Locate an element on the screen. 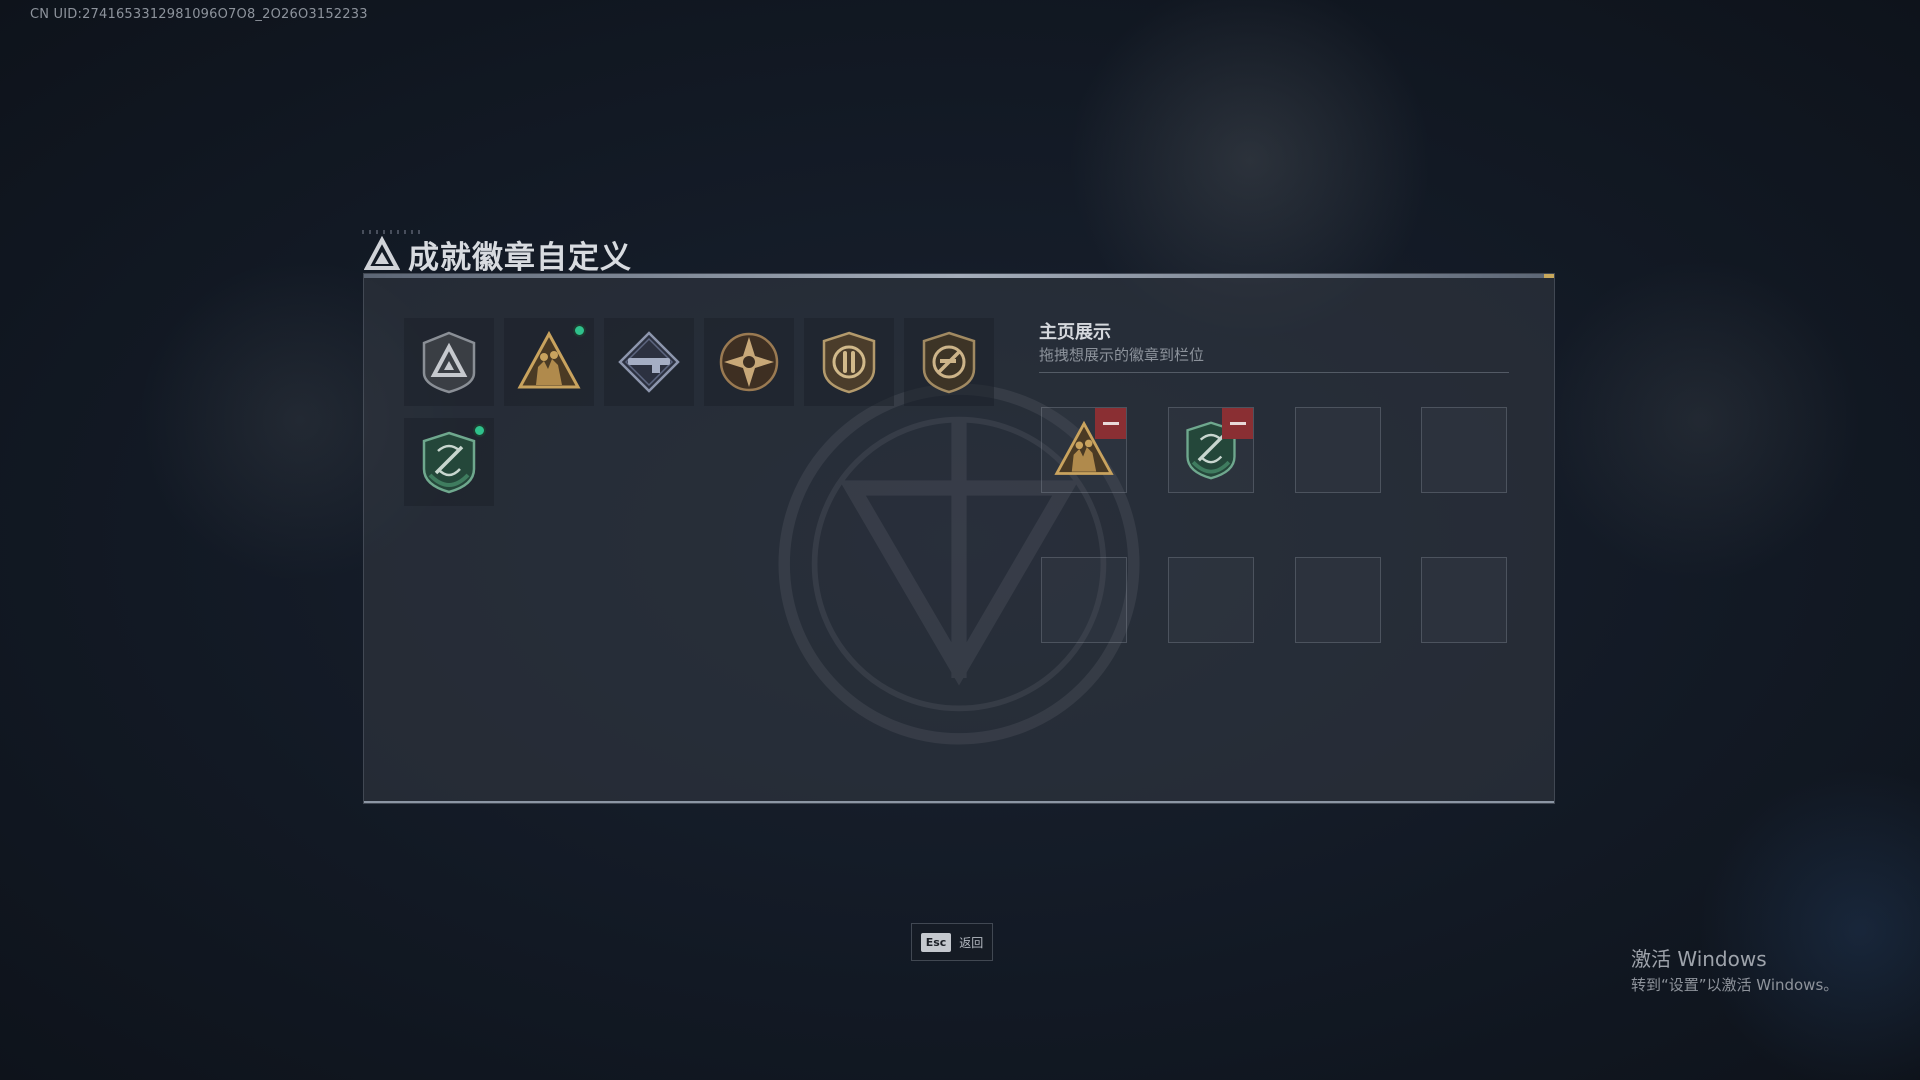 This screenshot has height=1080, width=1920. triangle-shield-badge-icon is located at coordinates (449, 362).